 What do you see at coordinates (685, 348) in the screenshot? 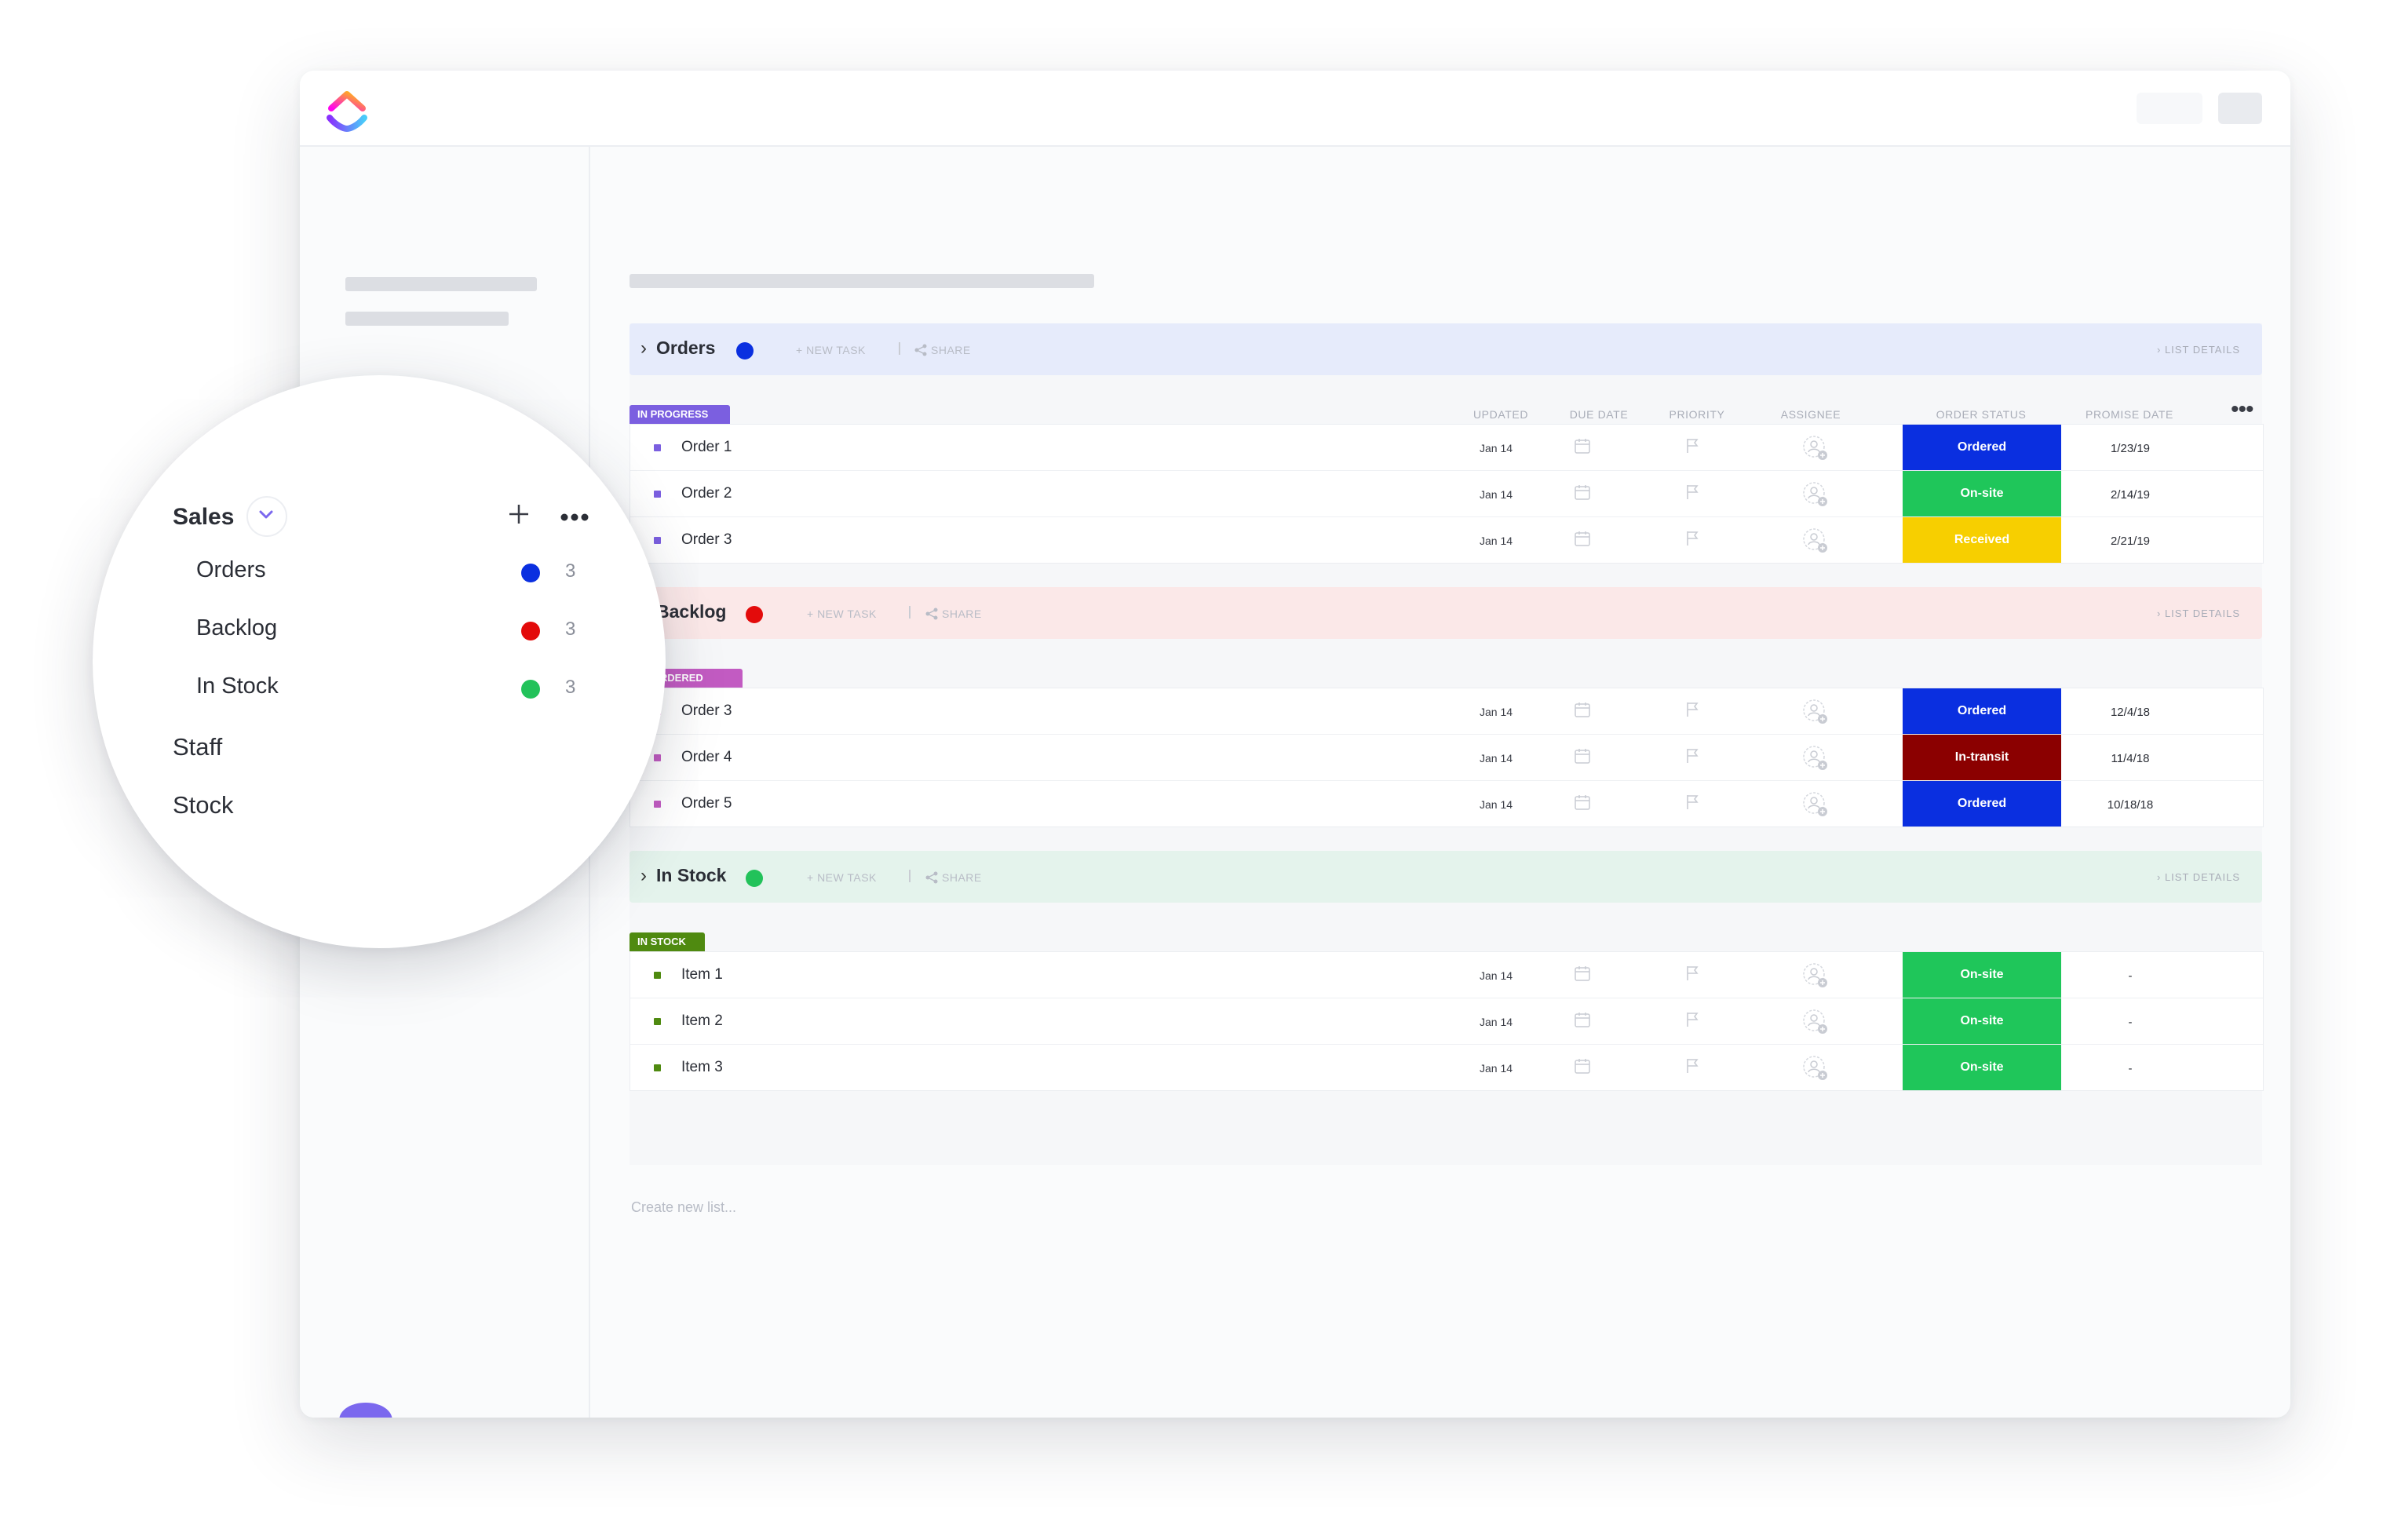
I see `group-name: Orders` at bounding box center [685, 348].